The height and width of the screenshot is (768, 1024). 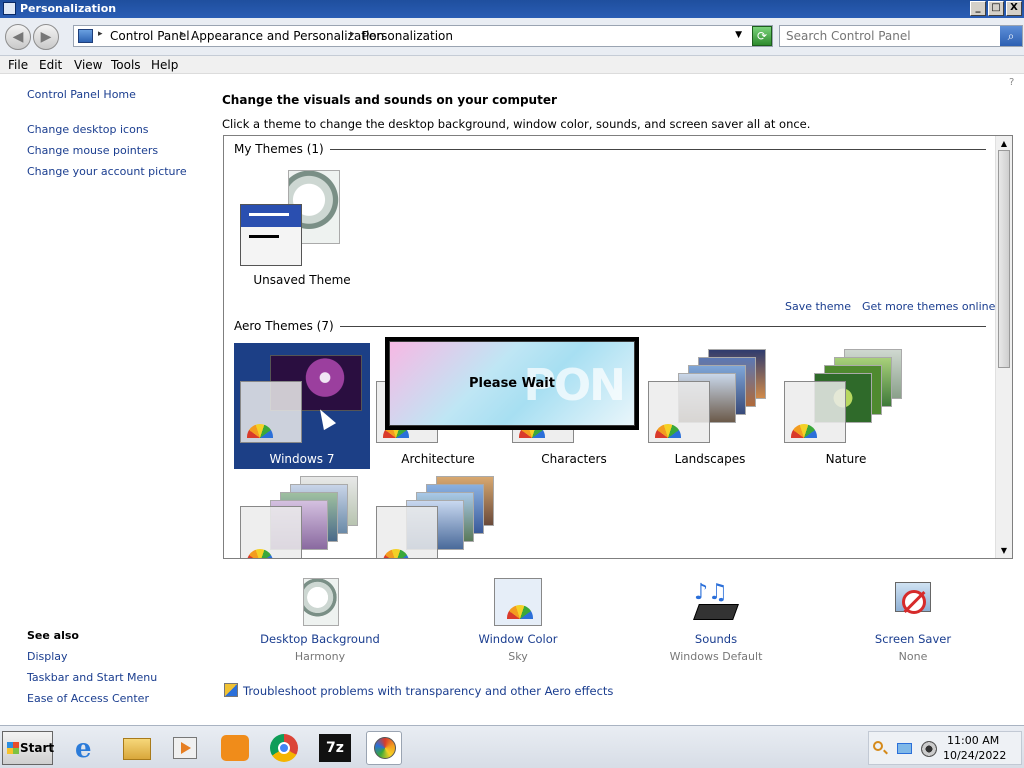 I want to click on clock-time: 11:00 AM, so click(x=973, y=740).